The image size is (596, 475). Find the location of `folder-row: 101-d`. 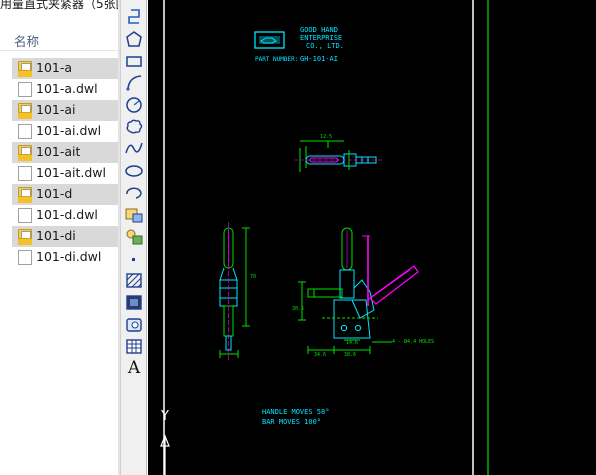

folder-row: 101-d is located at coordinates (65, 194).